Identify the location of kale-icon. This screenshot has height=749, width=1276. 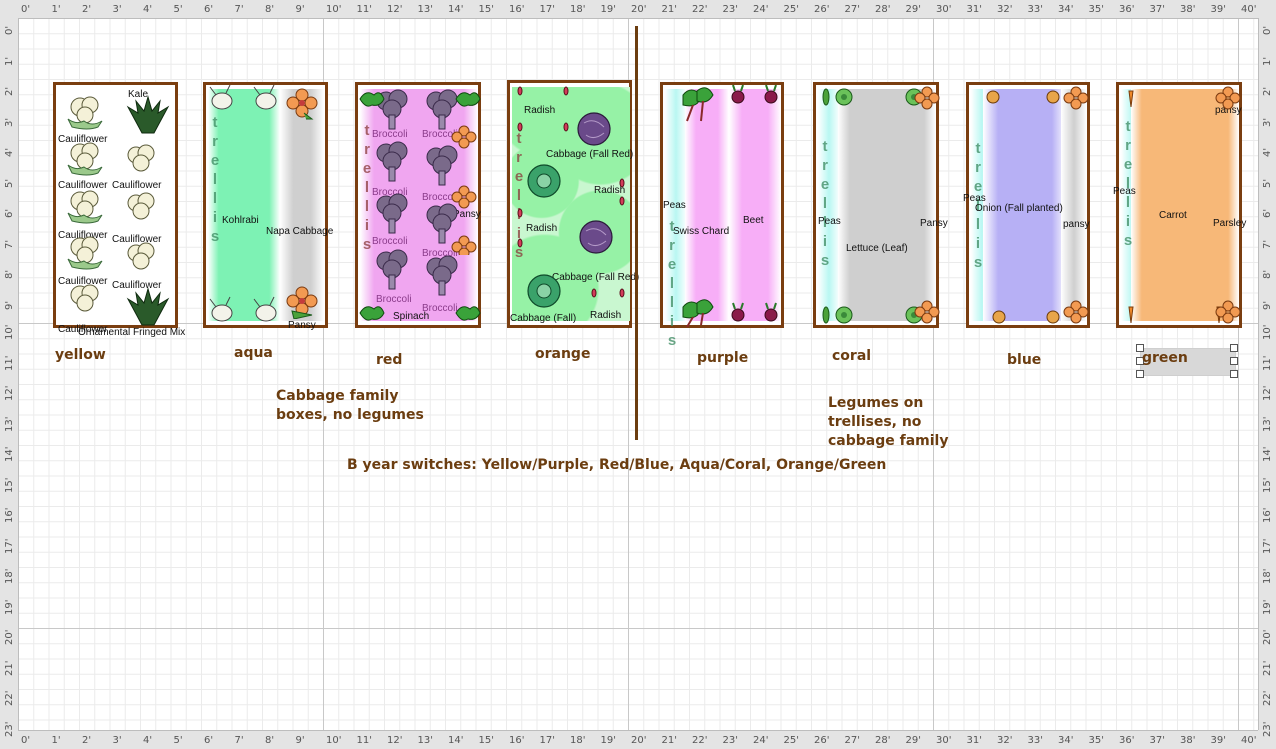
(148, 210).